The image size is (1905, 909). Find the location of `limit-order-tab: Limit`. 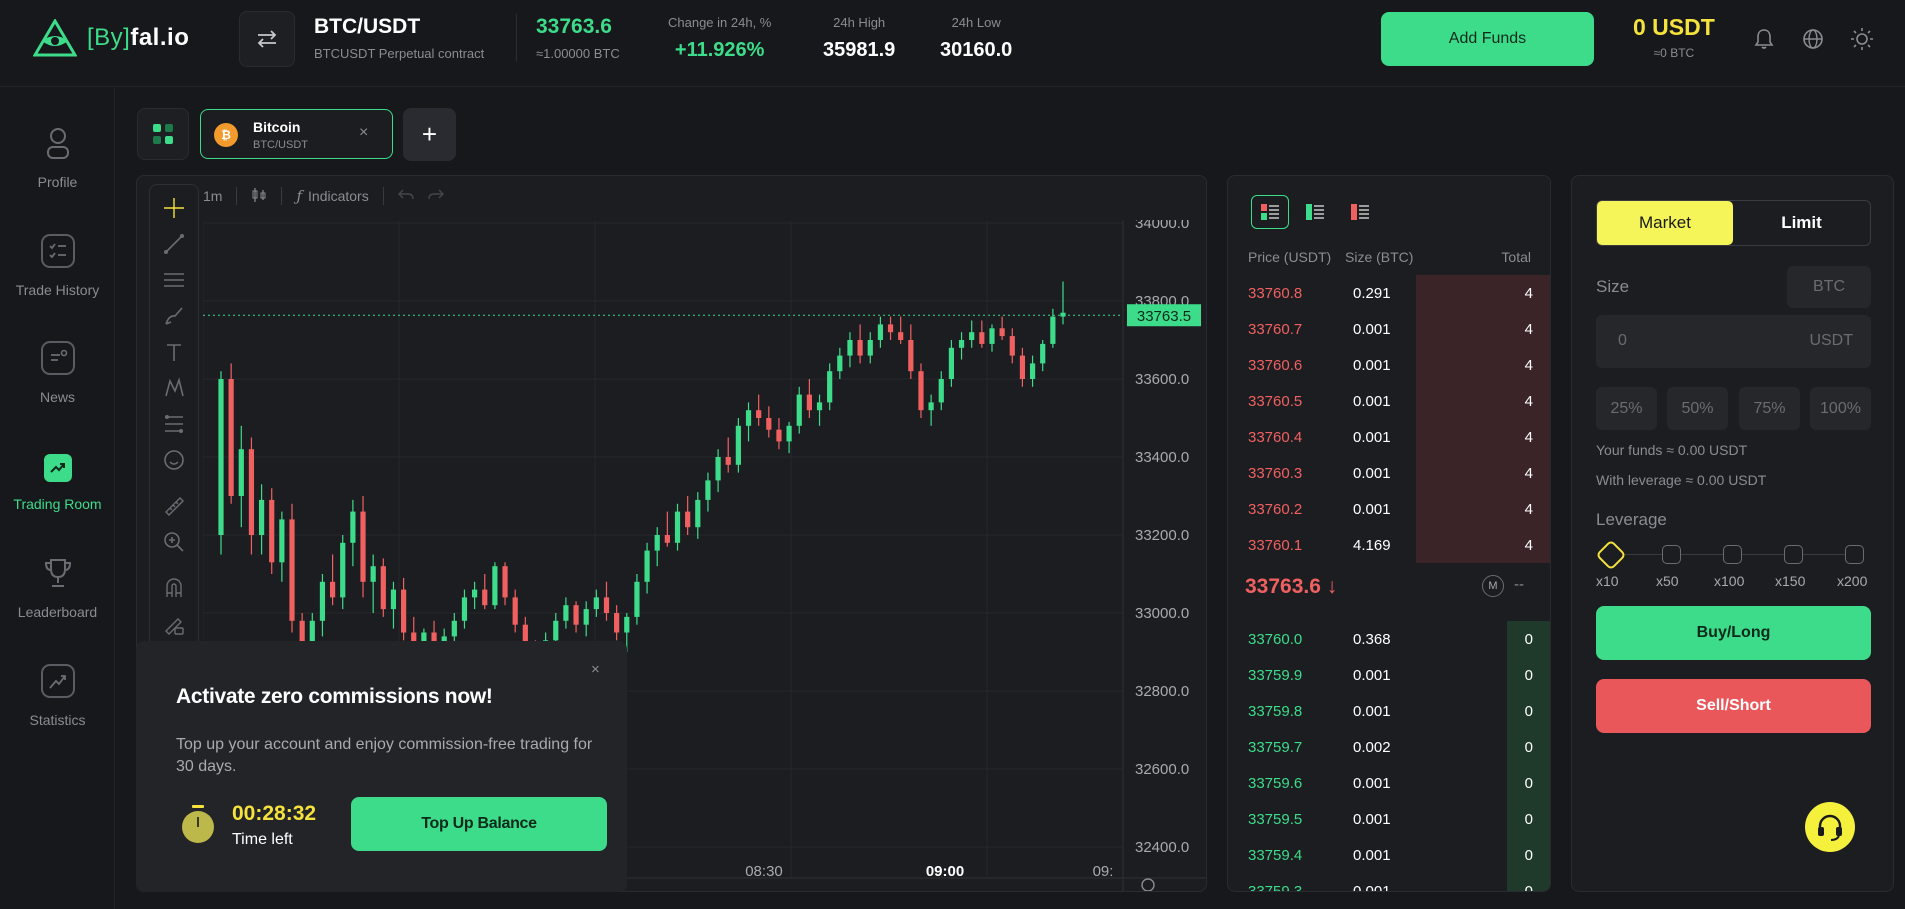

limit-order-tab: Limit is located at coordinates (1801, 223).